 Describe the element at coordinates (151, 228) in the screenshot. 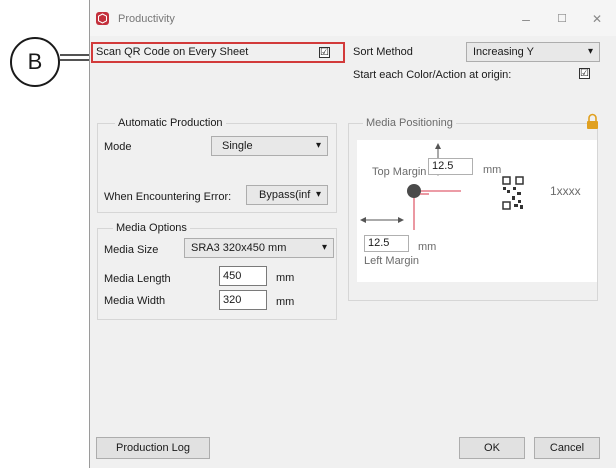

I see `media-options-title: Media Options` at that location.